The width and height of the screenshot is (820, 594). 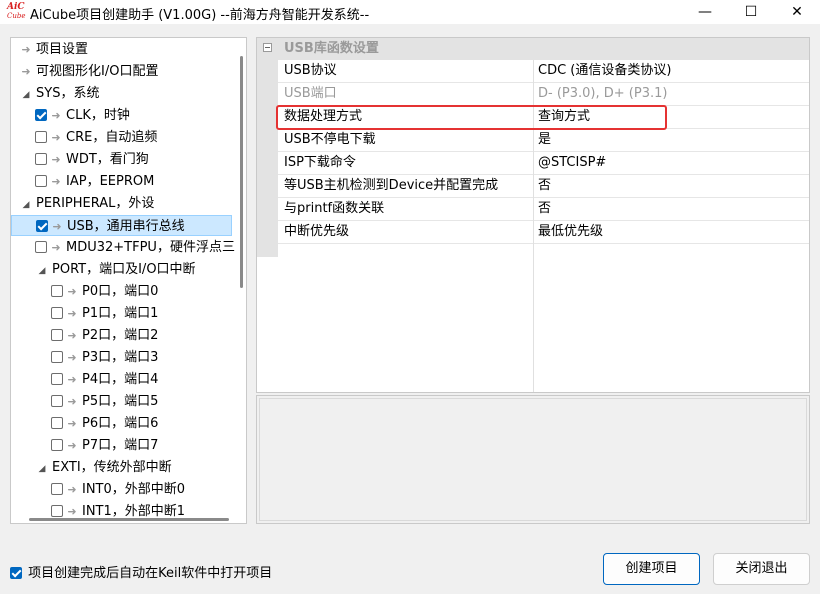 I want to click on tree-item: ◢ SYS，系统, so click(x=125, y=93).